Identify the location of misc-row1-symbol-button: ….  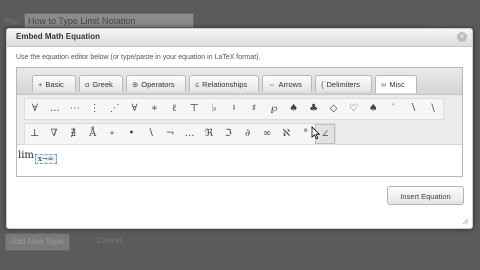
(55, 109).